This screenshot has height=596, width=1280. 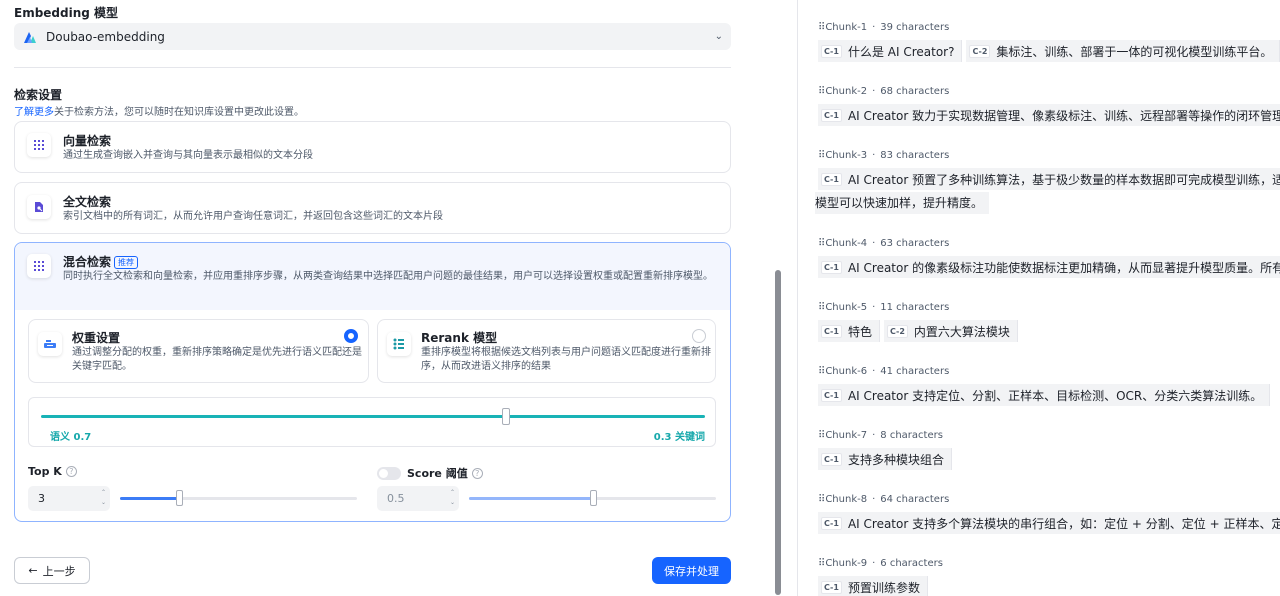 What do you see at coordinates (52, 570) in the screenshot?
I see `previous-step-button: ← 上一步` at bounding box center [52, 570].